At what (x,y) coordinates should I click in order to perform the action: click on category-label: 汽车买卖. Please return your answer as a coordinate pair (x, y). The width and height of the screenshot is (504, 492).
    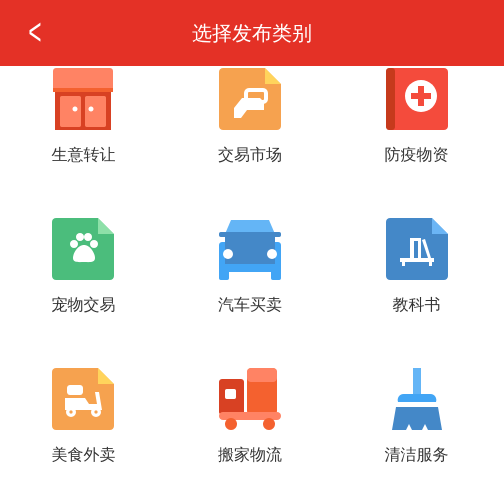
    Looking at the image, I should click on (250, 305).